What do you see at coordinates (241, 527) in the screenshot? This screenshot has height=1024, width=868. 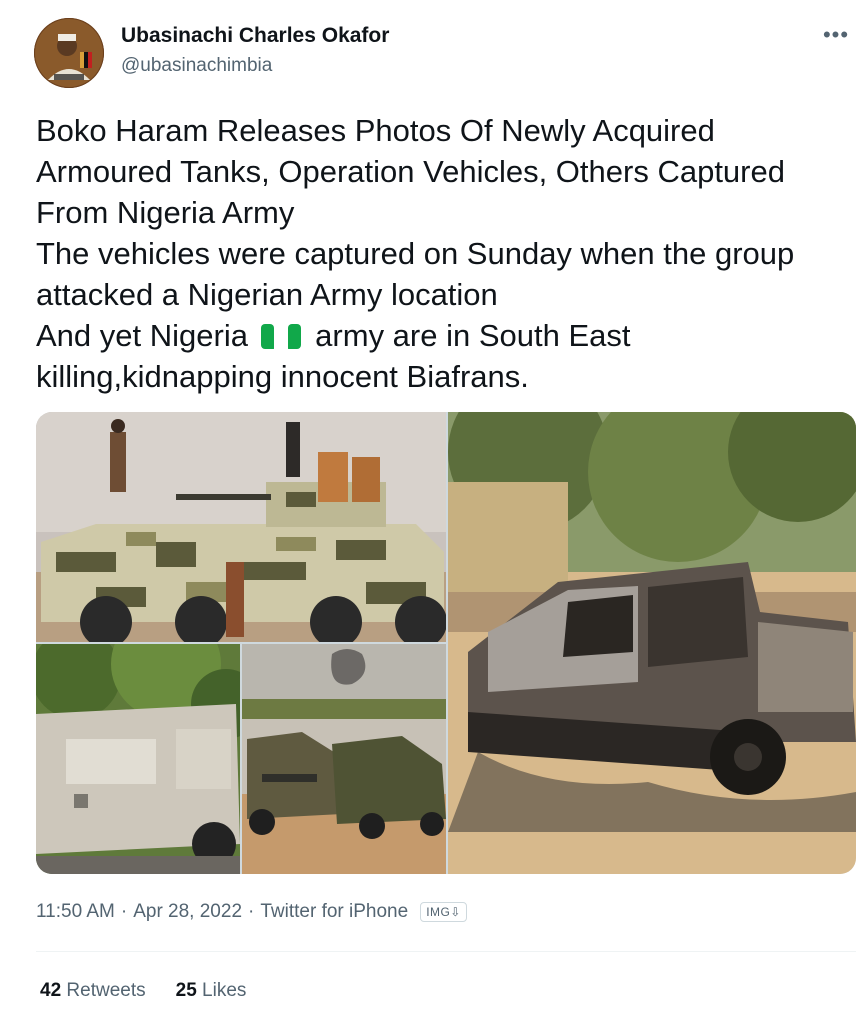 I see `armoured-vehicle-photo` at bounding box center [241, 527].